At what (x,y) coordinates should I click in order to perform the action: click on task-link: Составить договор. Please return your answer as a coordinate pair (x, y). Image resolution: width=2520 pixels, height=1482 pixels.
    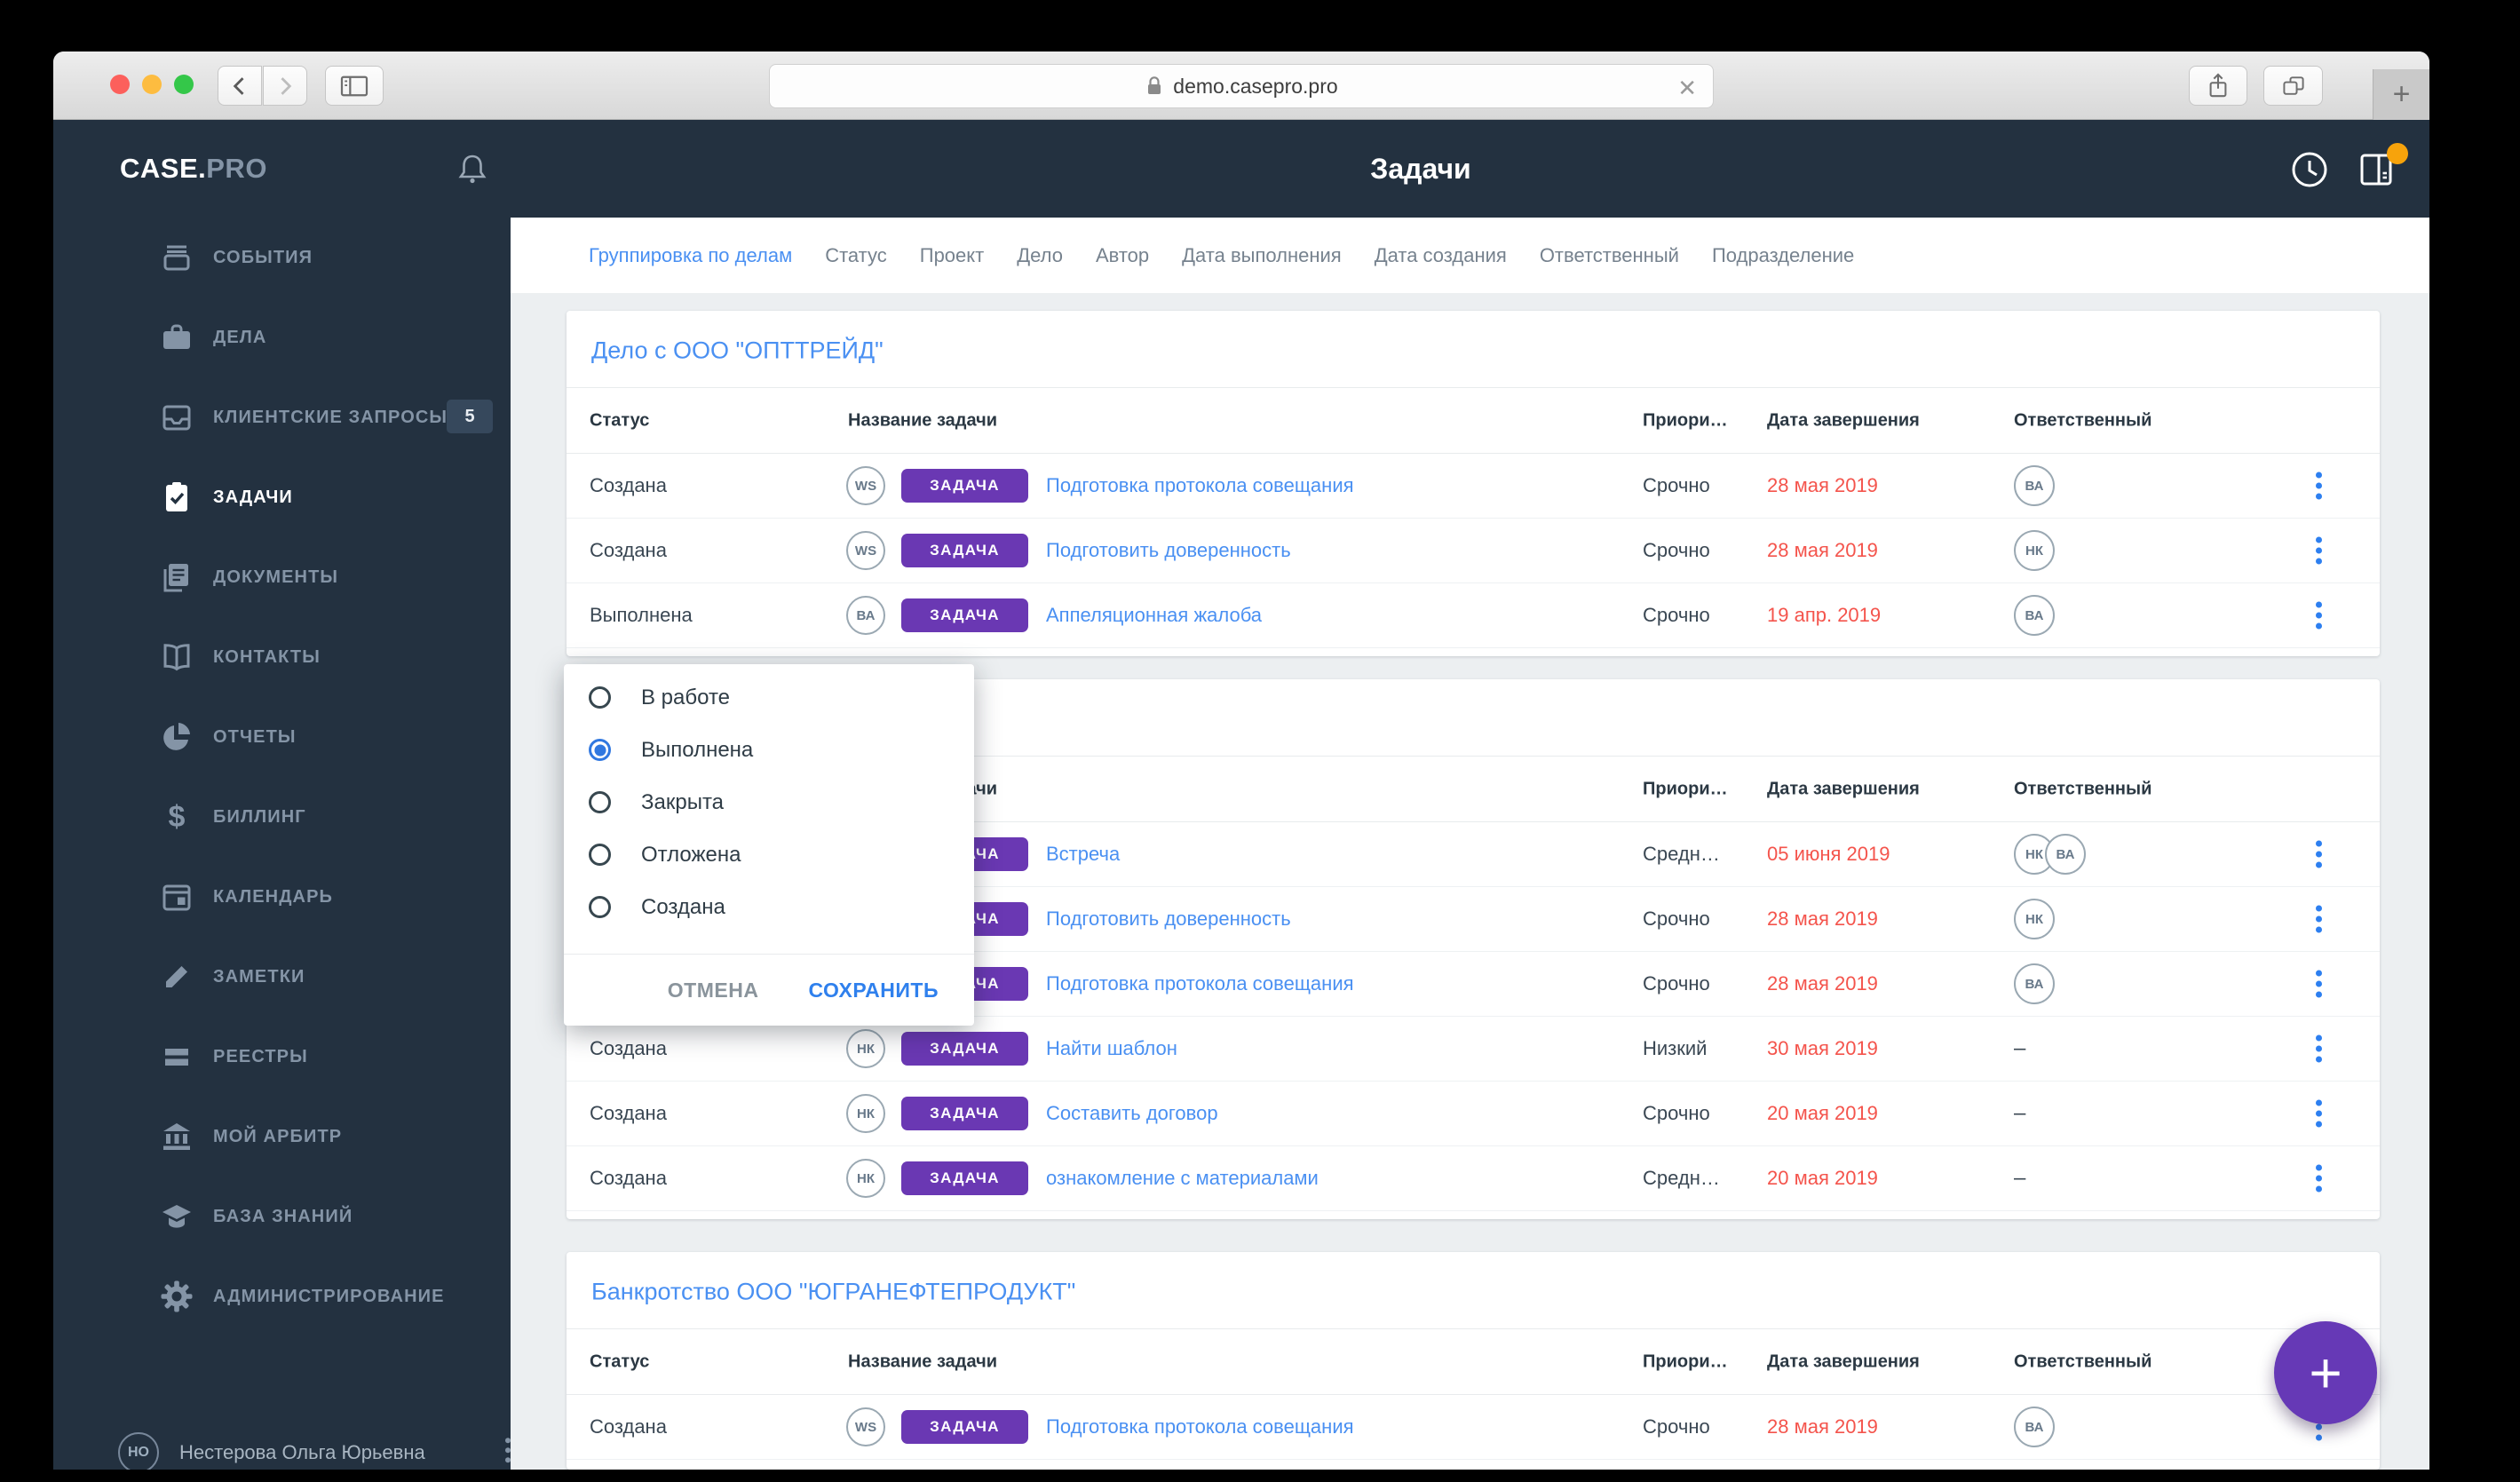
    Looking at the image, I should click on (1132, 1113).